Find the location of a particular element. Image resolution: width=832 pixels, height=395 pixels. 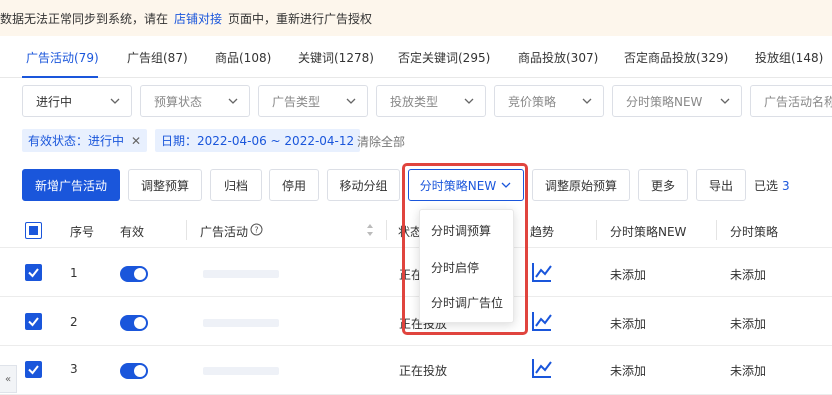

filter-ad-type-placeholder: 广告类型 is located at coordinates (296, 101).